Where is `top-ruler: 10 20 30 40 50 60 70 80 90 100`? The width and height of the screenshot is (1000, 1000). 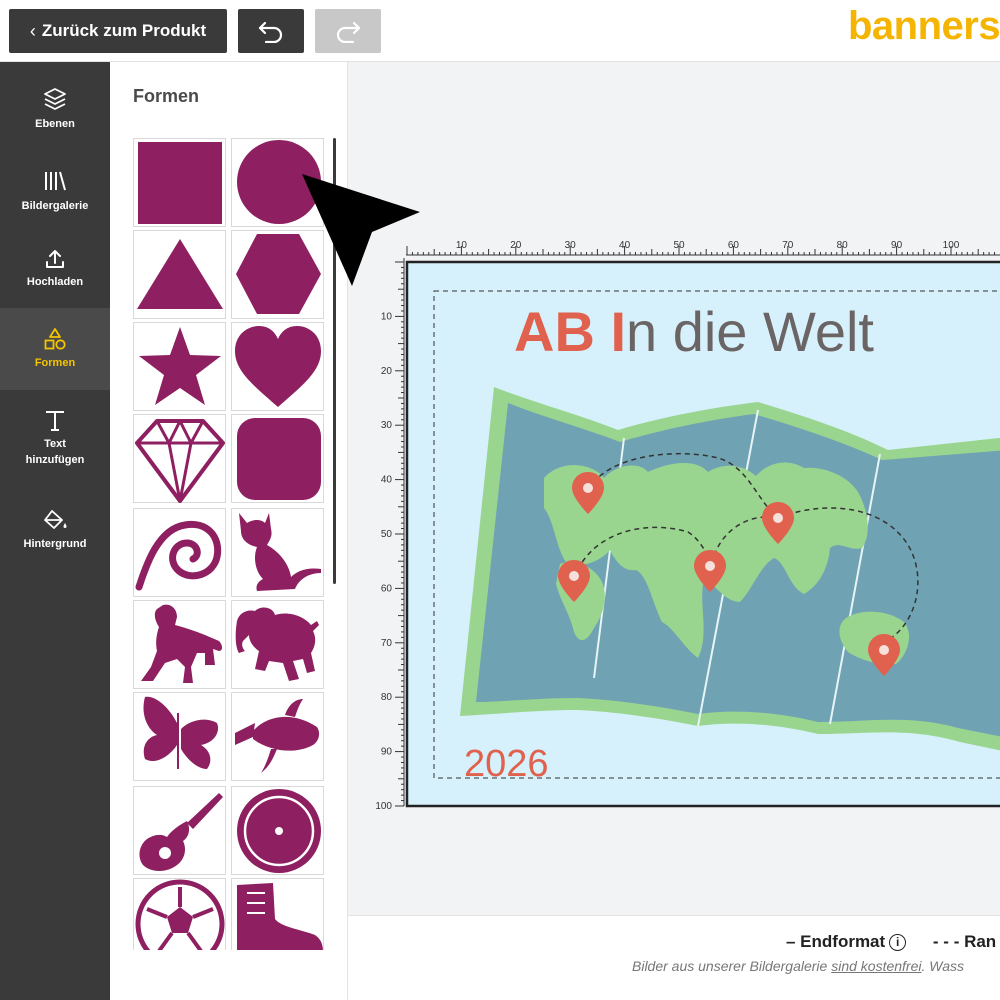 top-ruler: 10 20 30 40 50 60 70 80 90 100 is located at coordinates (703, 248).